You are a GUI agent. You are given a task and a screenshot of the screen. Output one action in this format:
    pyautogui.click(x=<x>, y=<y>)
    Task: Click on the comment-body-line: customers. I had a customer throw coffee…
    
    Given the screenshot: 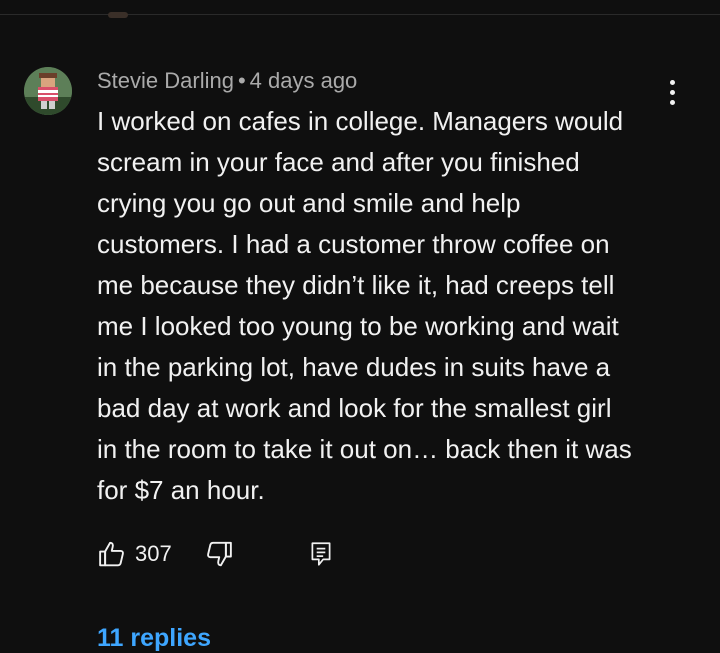 What is the action you would take?
    pyautogui.click(x=353, y=244)
    